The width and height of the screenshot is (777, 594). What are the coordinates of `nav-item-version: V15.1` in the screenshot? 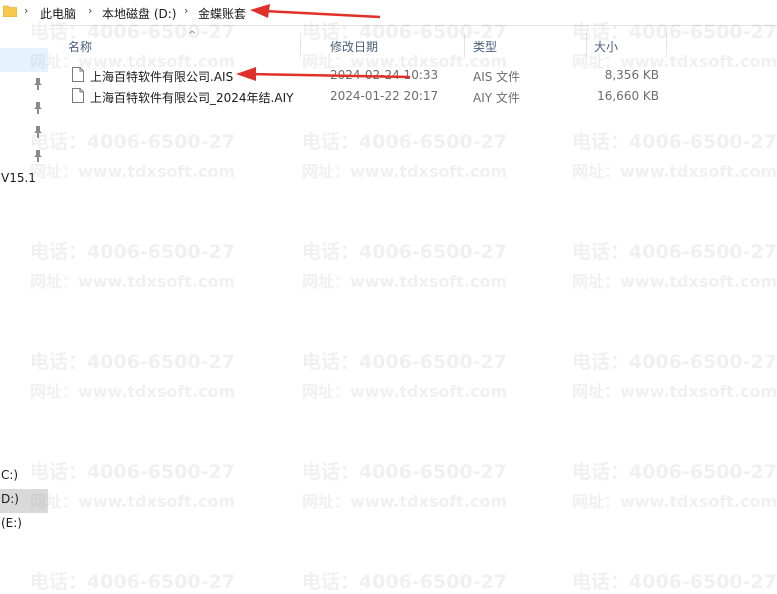 It's located at (18, 178).